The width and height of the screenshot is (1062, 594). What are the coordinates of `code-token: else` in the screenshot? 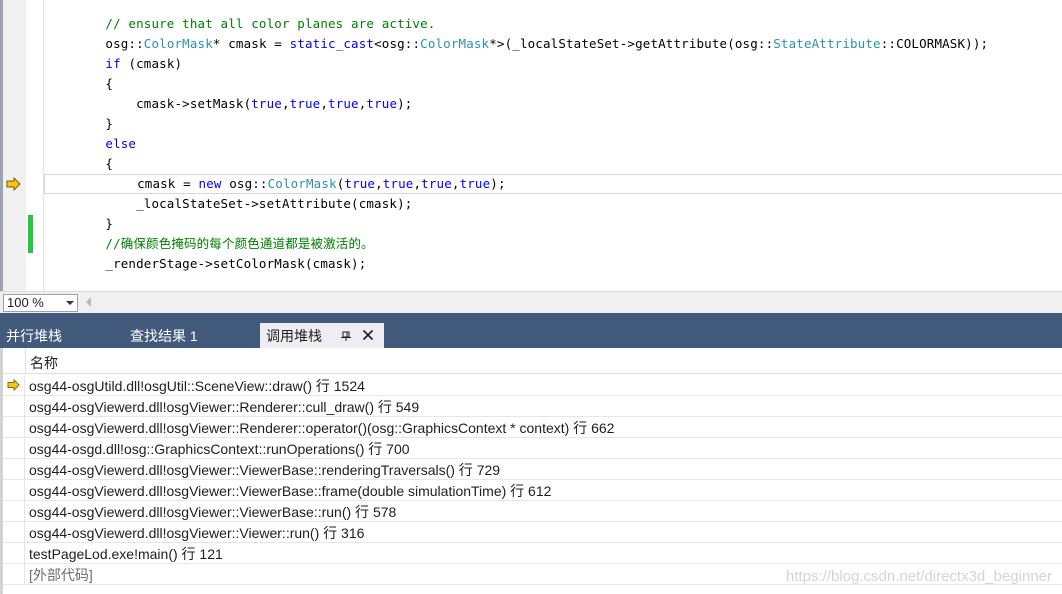 It's located at (121, 143).